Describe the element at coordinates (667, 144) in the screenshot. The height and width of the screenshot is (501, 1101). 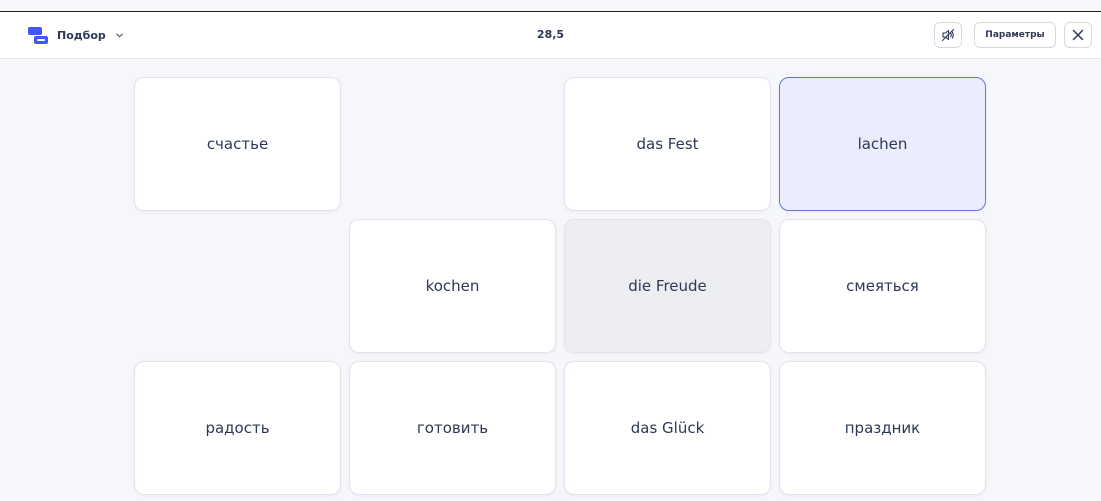
I see `card-das-fest: das Fest` at that location.